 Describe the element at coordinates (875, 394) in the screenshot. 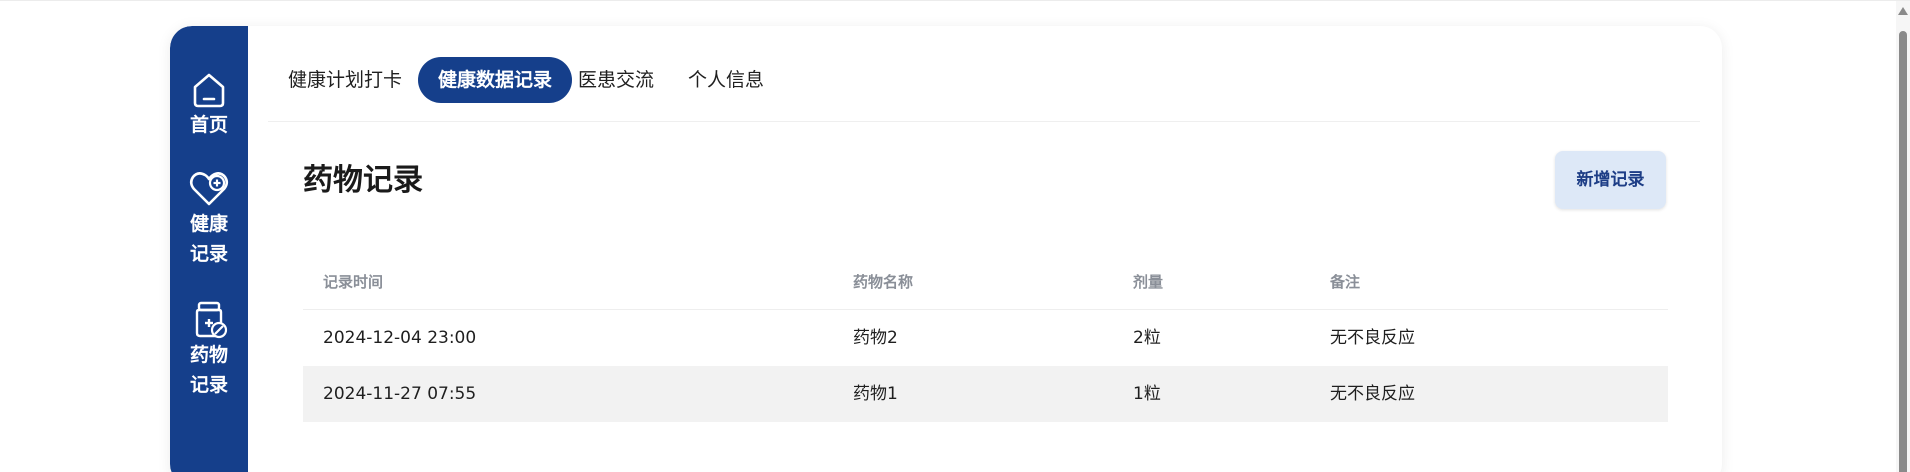

I see `cell-medicine: 药物1` at that location.